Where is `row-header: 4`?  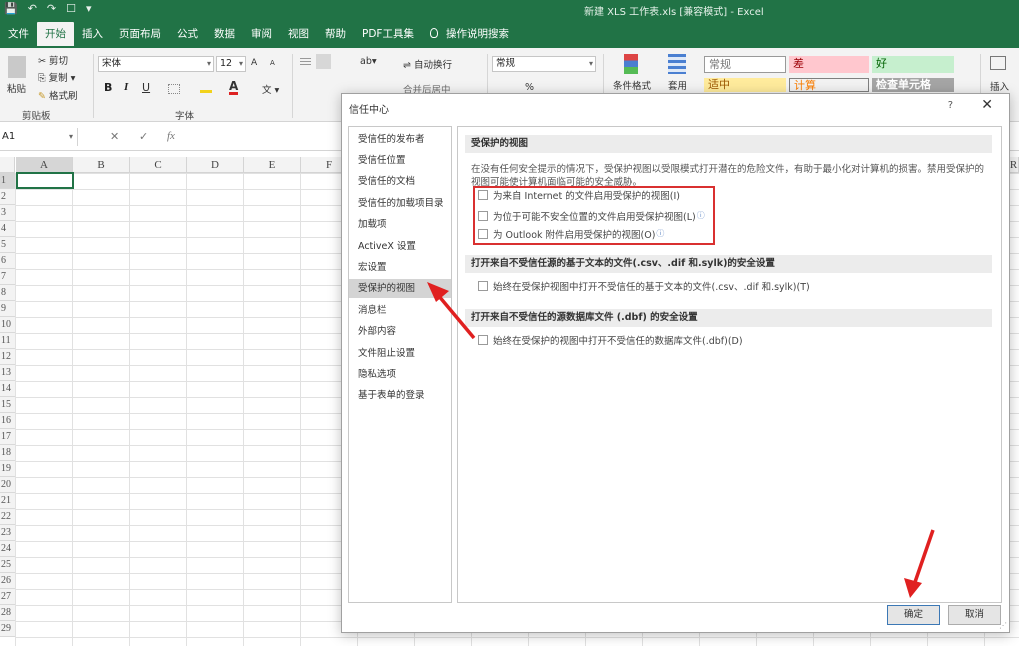 row-header: 4 is located at coordinates (7, 229).